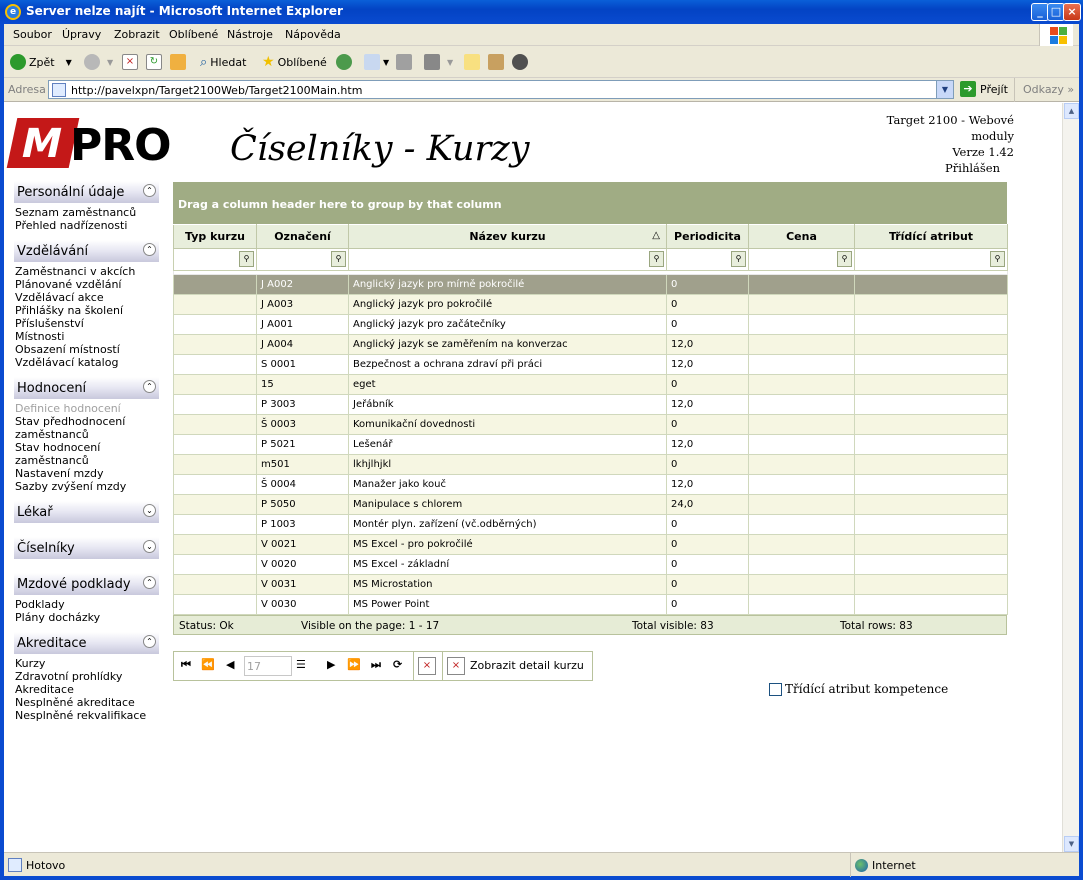 The width and height of the screenshot is (1083, 880). I want to click on table-row: Š 0004 Manažer jako kouč 12,0, so click(590, 484).